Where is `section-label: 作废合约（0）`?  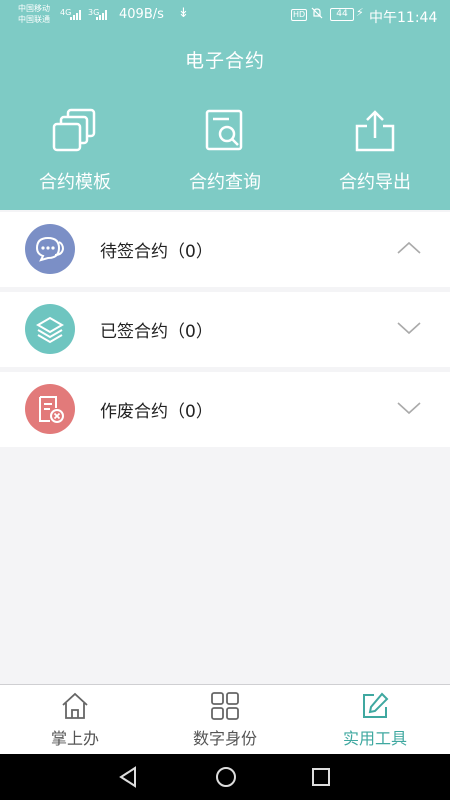 section-label: 作废合约（0） is located at coordinates (156, 412).